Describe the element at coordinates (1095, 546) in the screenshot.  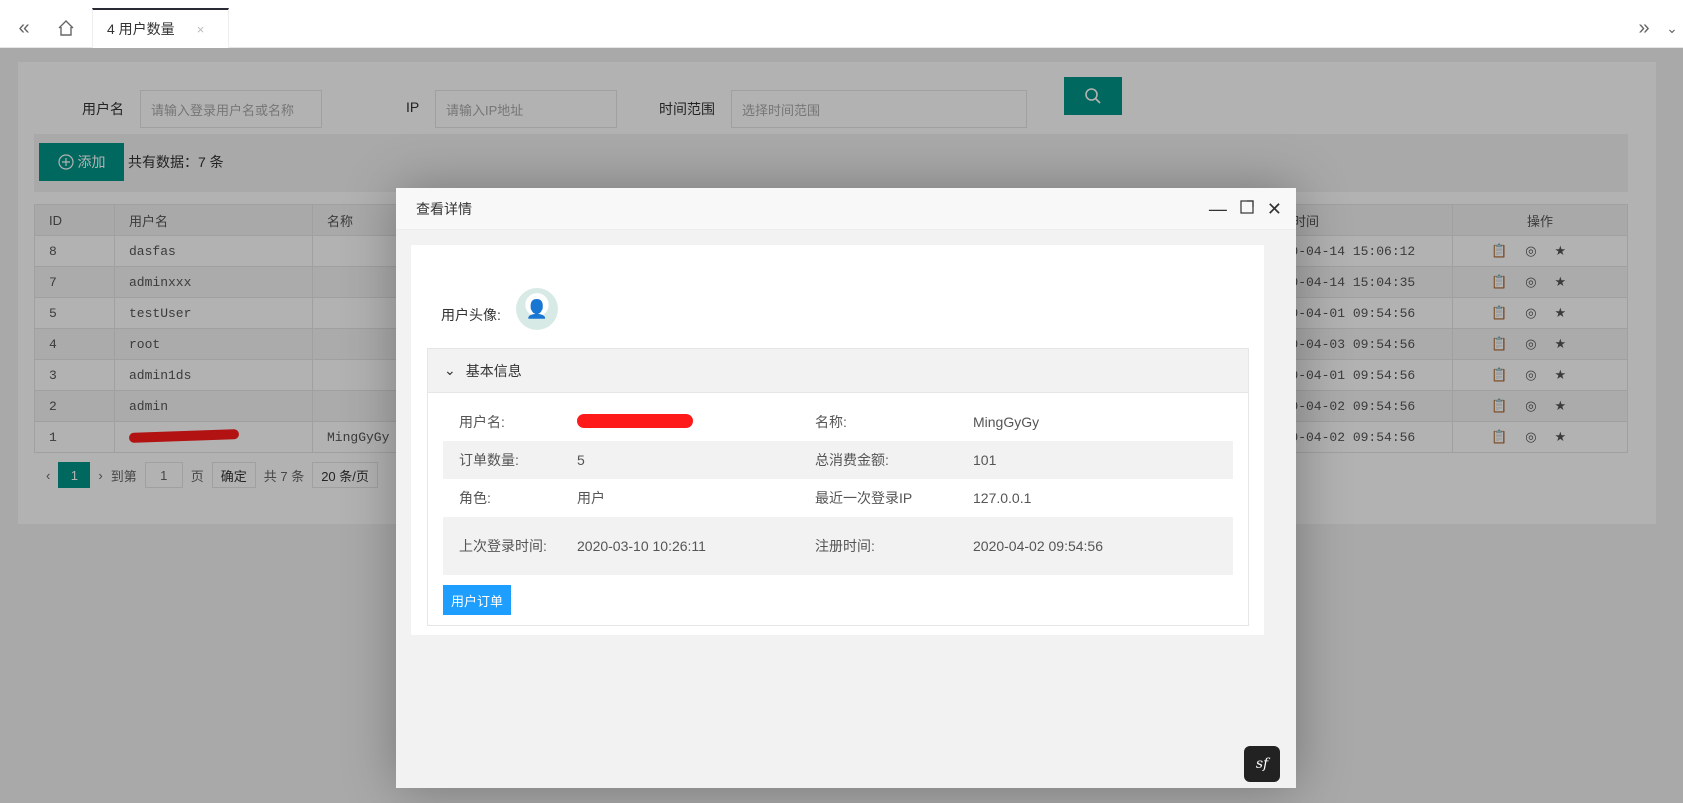
I see `reg-field-value: 2020-04-02 09:54:56` at that location.